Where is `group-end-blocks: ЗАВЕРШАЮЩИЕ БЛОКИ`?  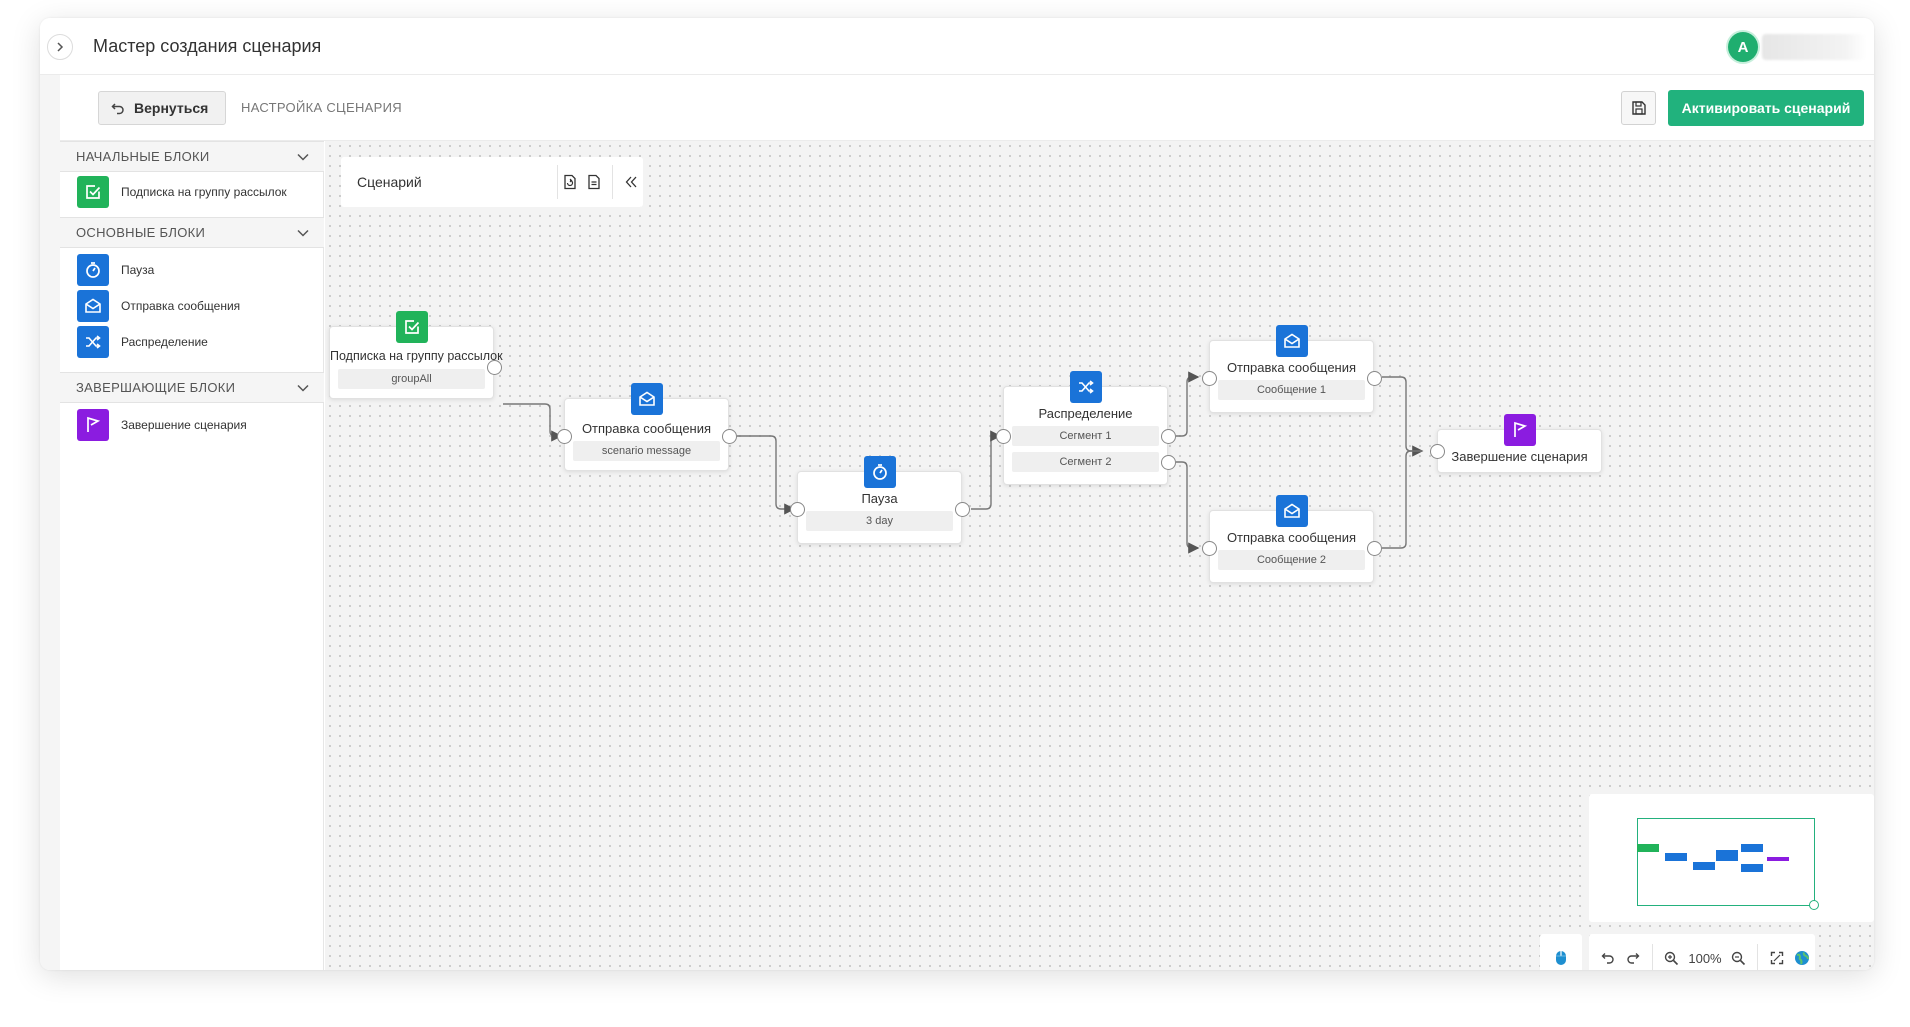
group-end-blocks: ЗАВЕРШАЮЩИЕ БЛОКИ is located at coordinates (192, 387).